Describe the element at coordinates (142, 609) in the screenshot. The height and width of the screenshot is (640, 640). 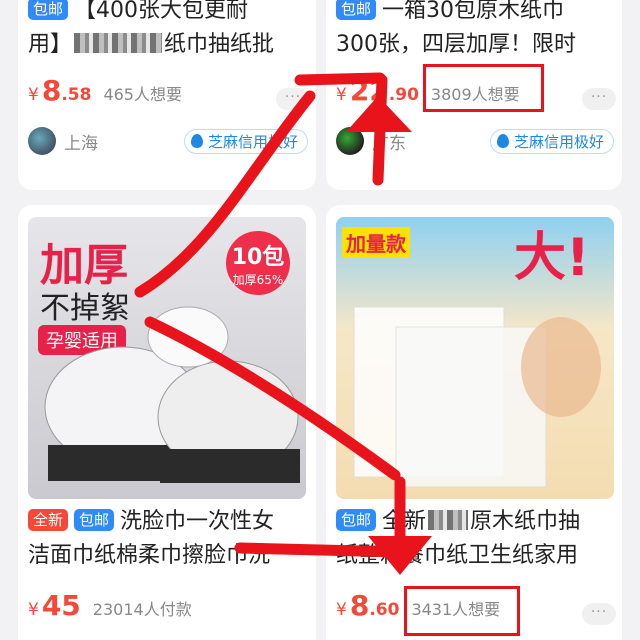
I see `paid-count: 23014人付款` at that location.